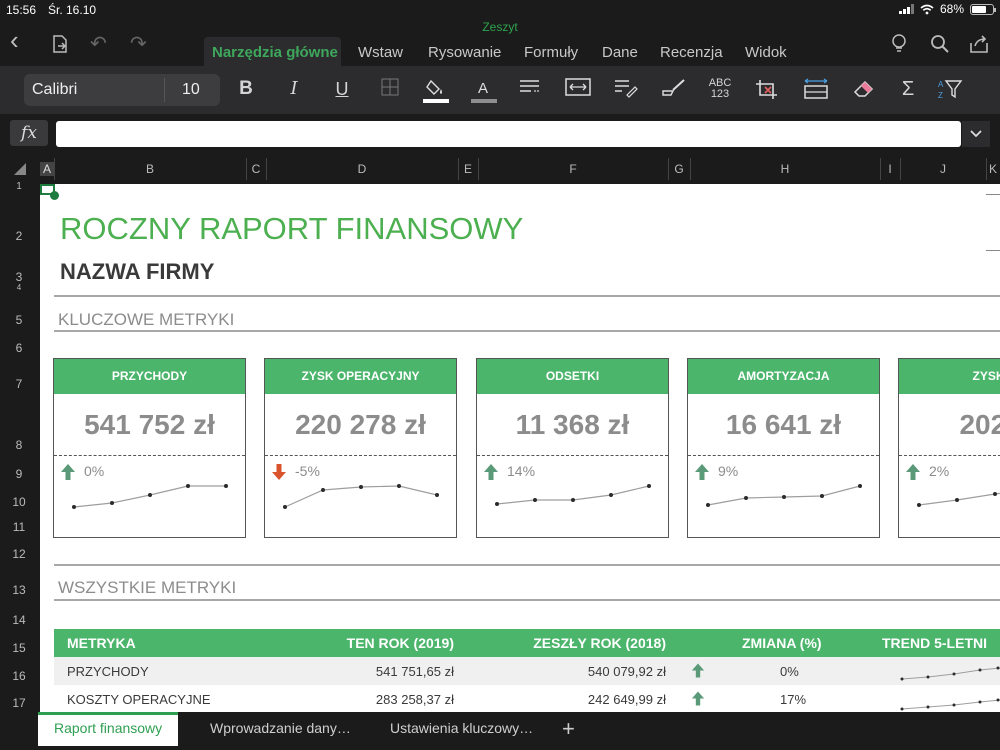 This screenshot has width=1000, height=750. What do you see at coordinates (20, 169) in the screenshot?
I see `select-all-corner` at bounding box center [20, 169].